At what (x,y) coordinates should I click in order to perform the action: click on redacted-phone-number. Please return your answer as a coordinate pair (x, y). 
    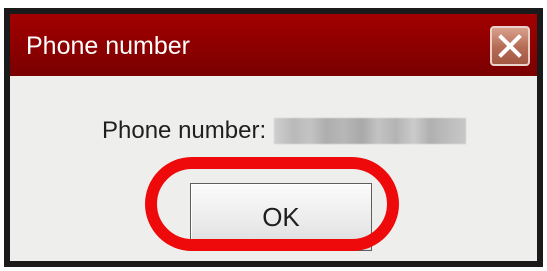
    Looking at the image, I should click on (370, 131).